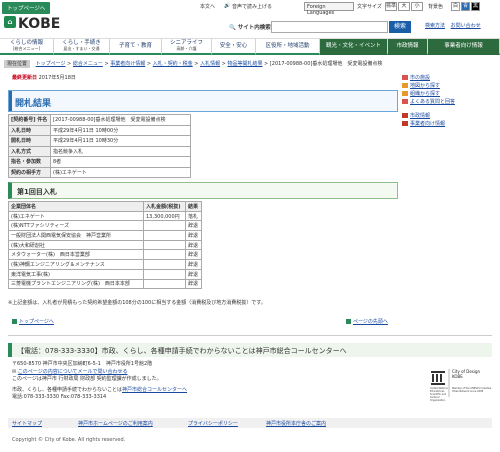 This screenshot has height=452, width=500. I want to click on nav-item-business: 事業者向け情報, so click(464, 46).